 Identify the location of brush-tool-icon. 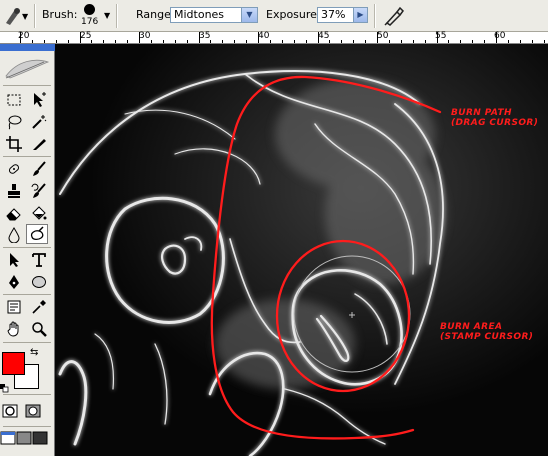
(39, 169).